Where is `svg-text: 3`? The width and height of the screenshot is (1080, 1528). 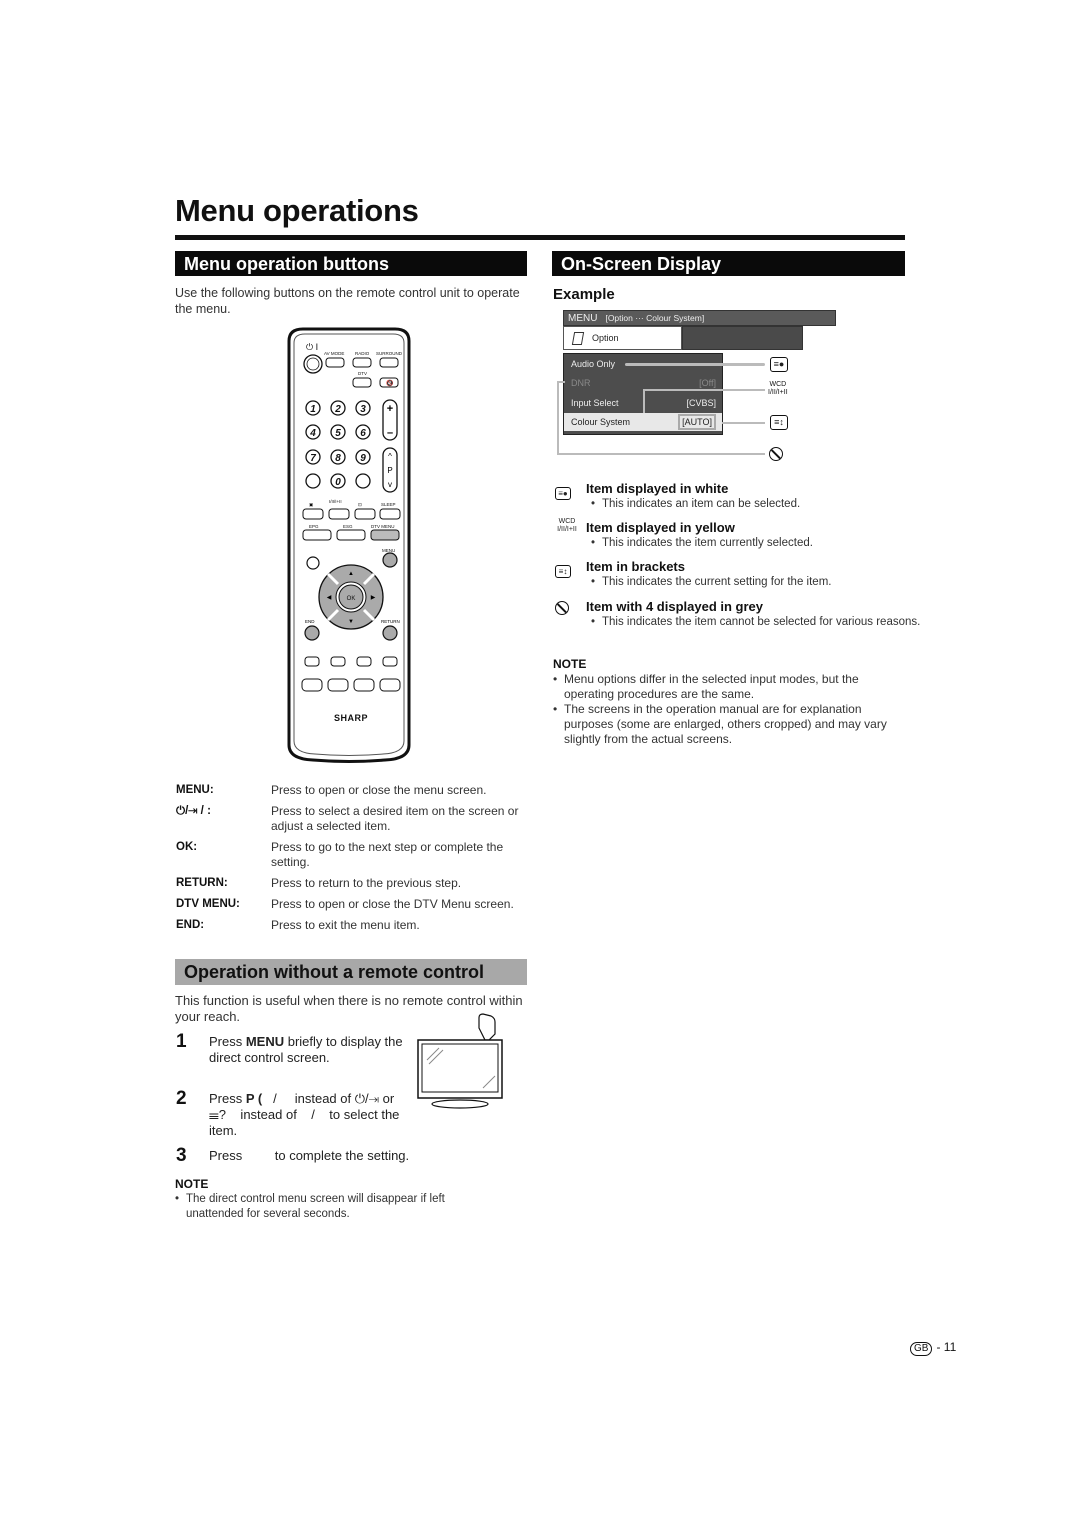 svg-text: 3 is located at coordinates (363, 409).